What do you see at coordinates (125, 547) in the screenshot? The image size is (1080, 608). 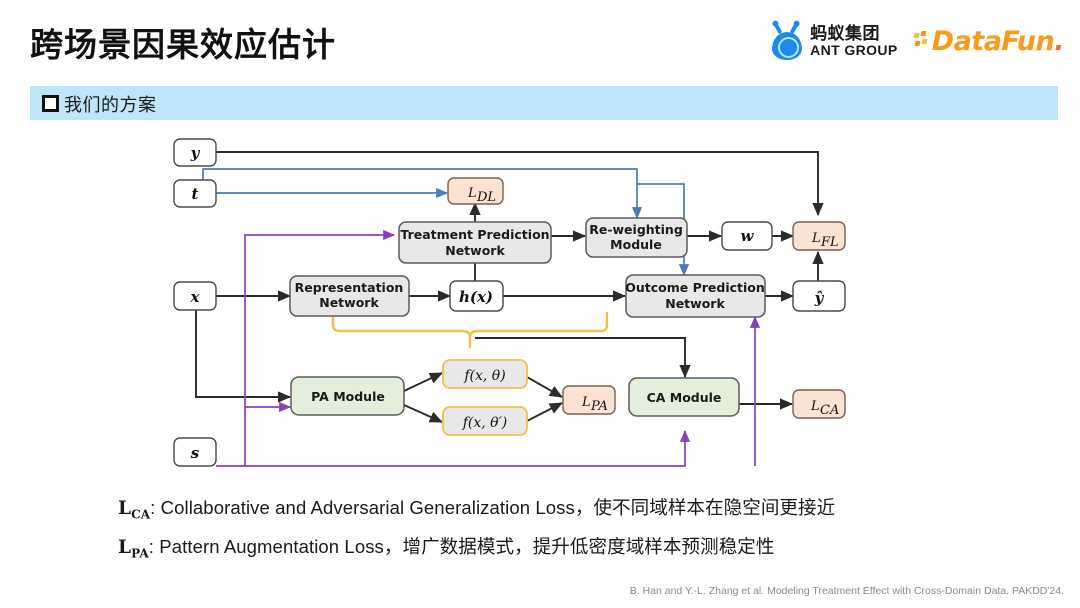 I see `caption-loss-pa-symbol: L` at bounding box center [125, 547].